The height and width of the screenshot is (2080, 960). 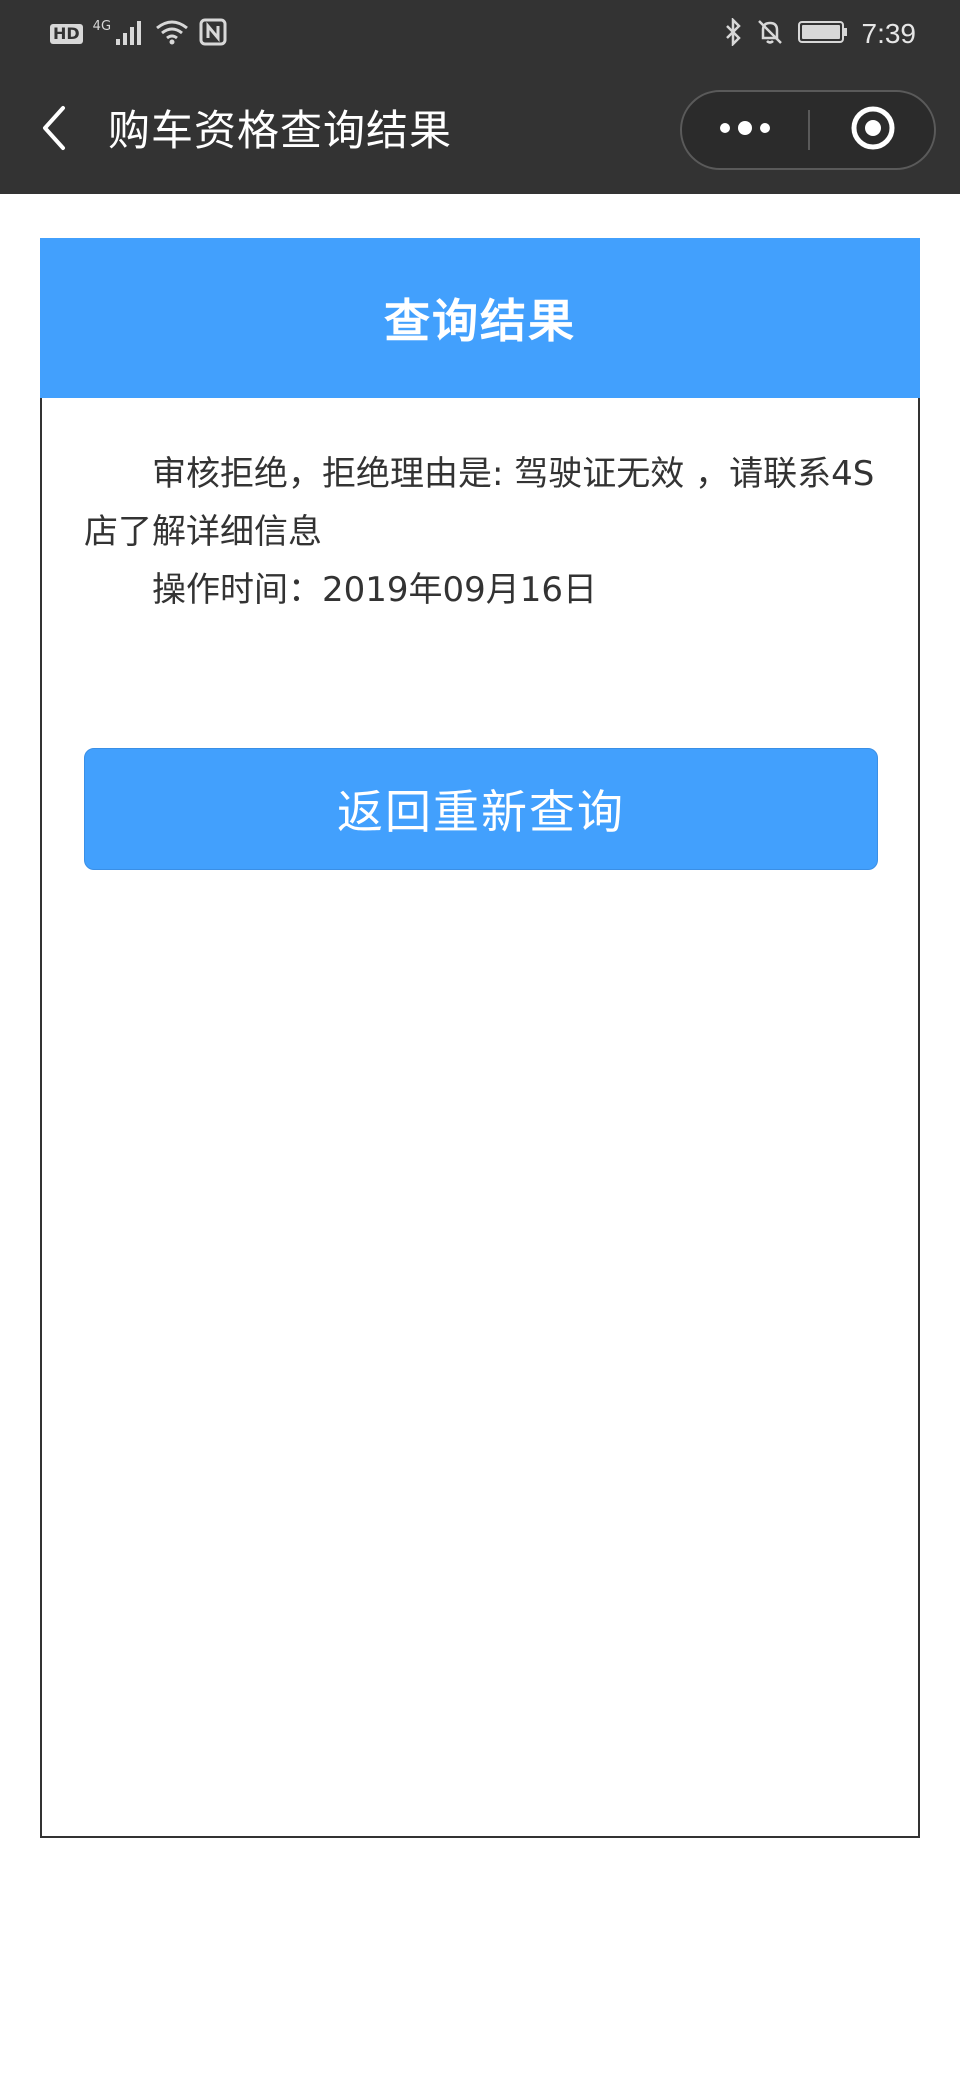 I want to click on network-type: 4G, so click(x=102, y=26).